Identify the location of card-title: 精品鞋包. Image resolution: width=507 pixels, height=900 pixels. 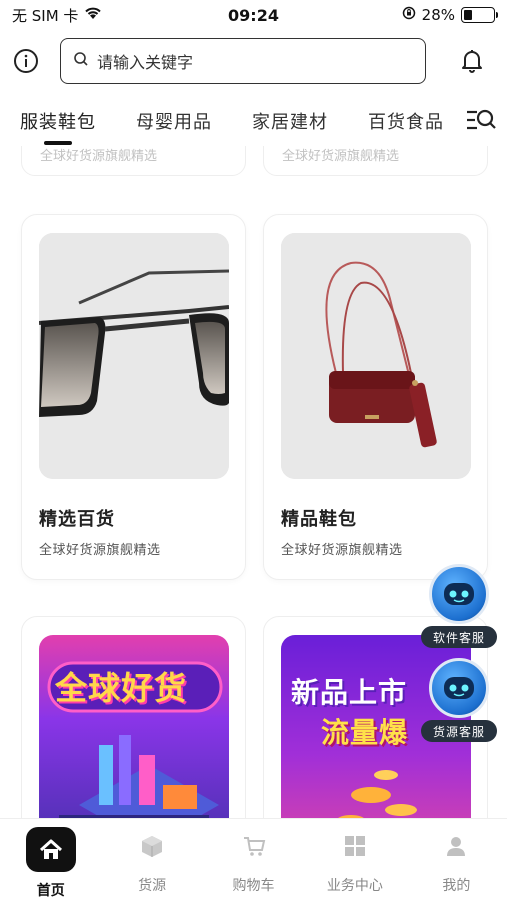
(319, 519).